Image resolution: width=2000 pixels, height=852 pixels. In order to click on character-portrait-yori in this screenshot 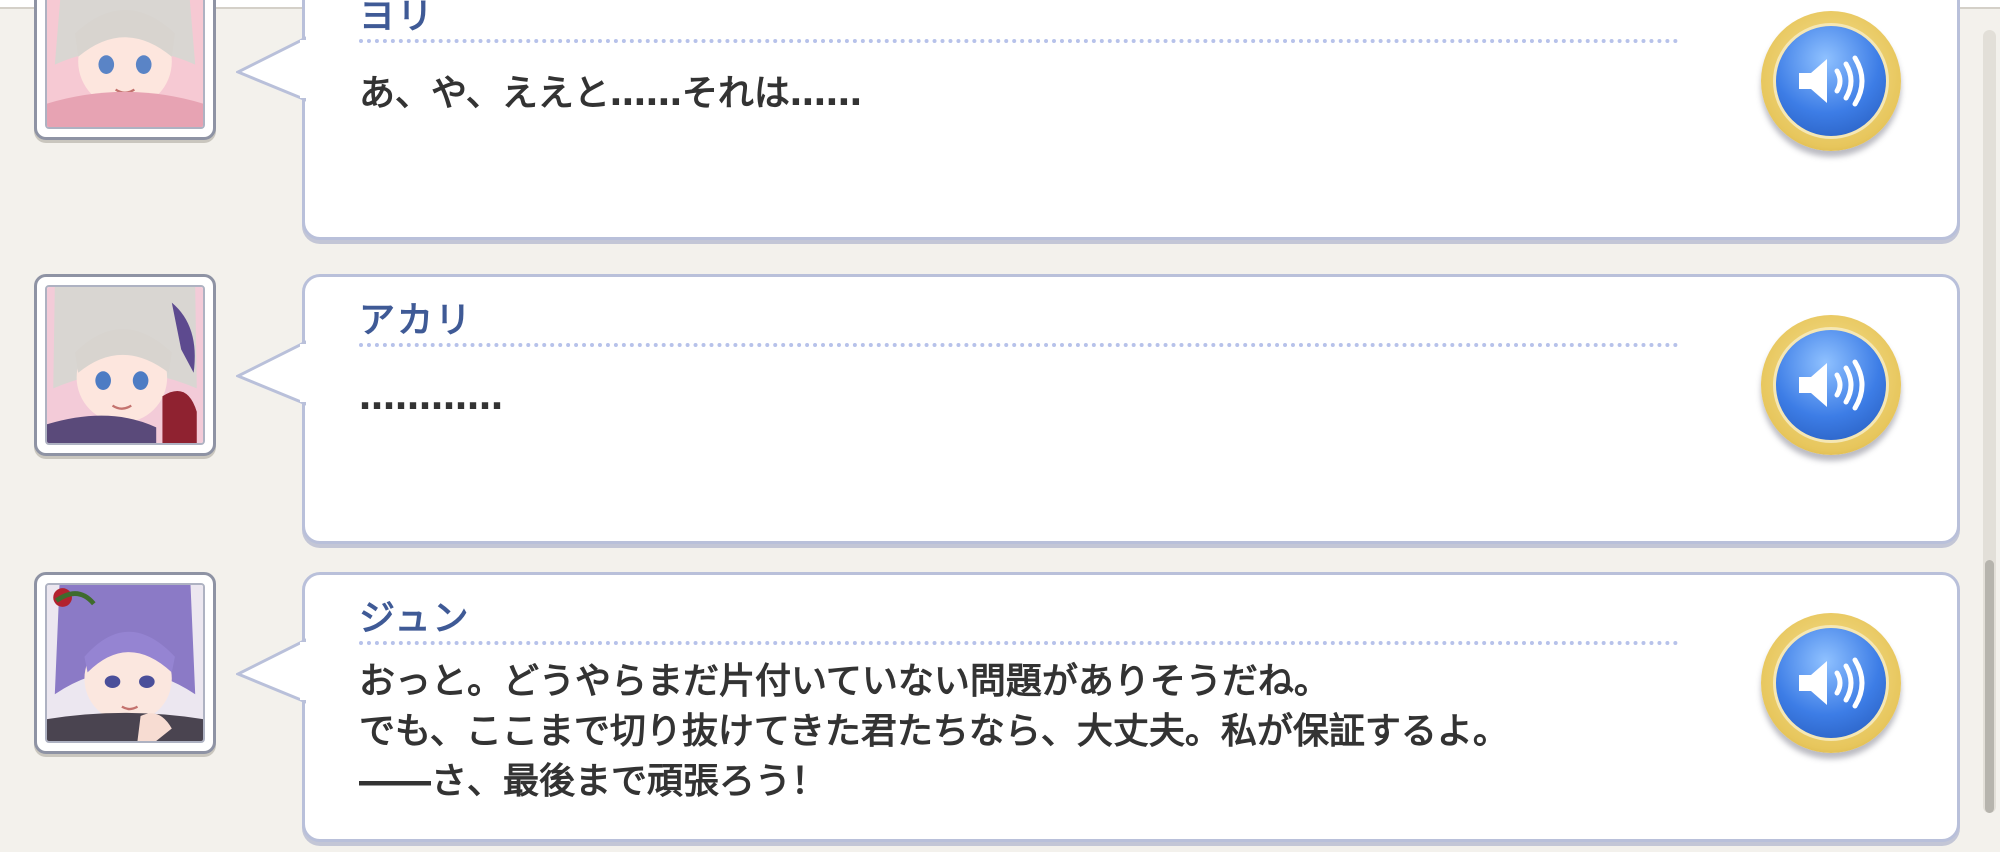, I will do `click(125, 63)`.